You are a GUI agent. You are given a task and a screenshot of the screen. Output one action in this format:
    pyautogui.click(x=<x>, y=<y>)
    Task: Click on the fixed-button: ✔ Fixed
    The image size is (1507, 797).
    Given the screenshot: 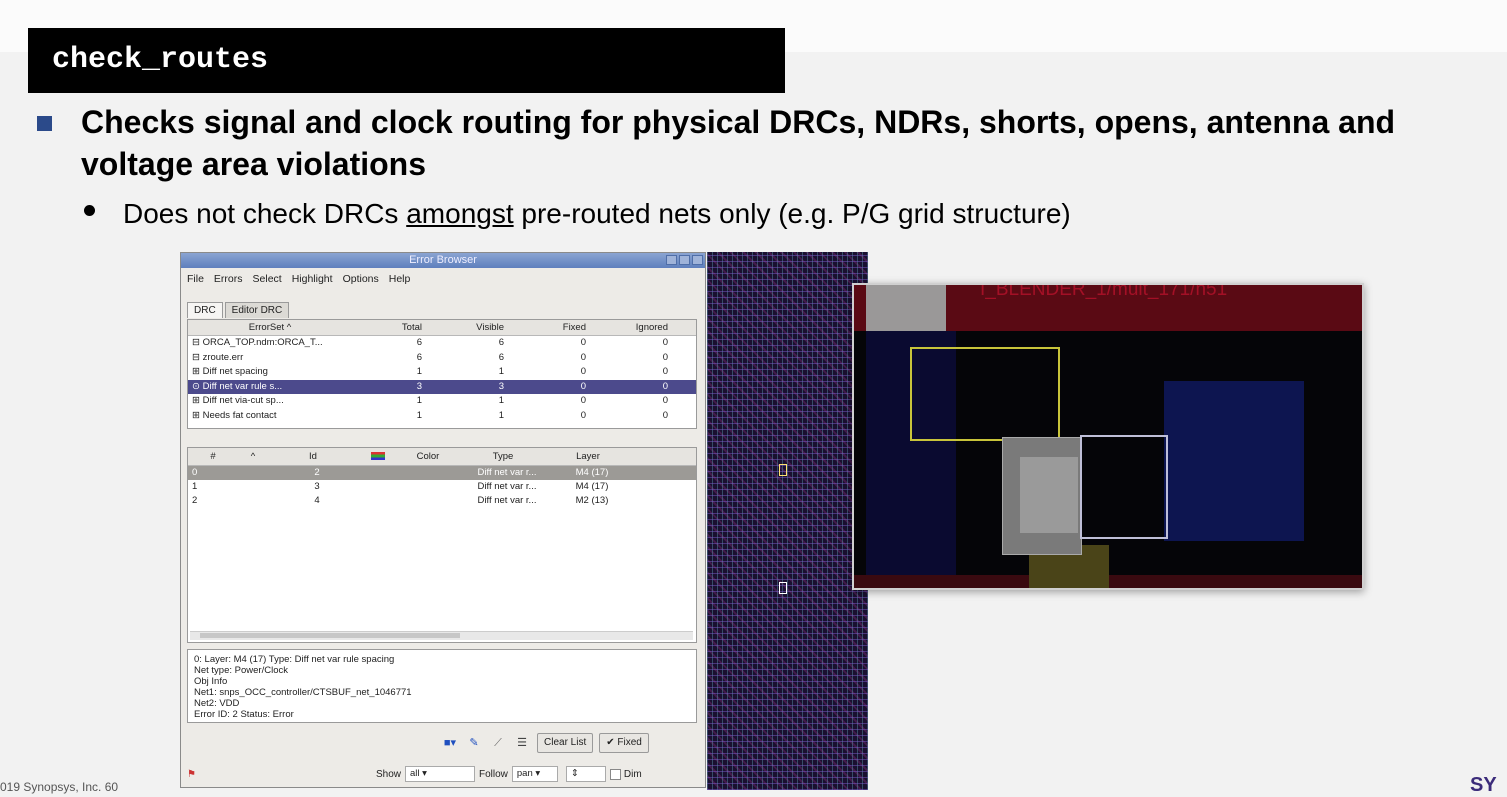 What is the action you would take?
    pyautogui.click(x=624, y=743)
    